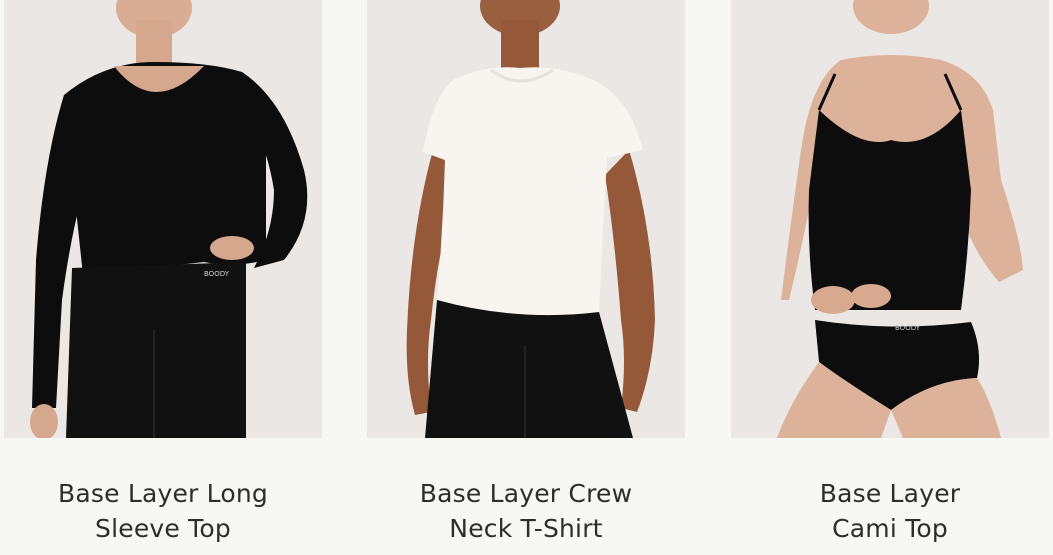  What do you see at coordinates (526, 493) in the screenshot?
I see `product-title-line1: Base Layer Crew` at bounding box center [526, 493].